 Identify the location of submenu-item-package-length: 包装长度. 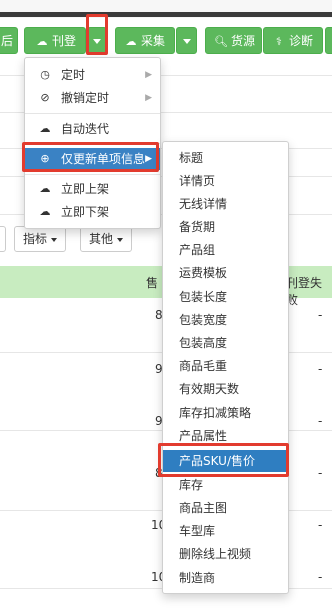
(225, 297).